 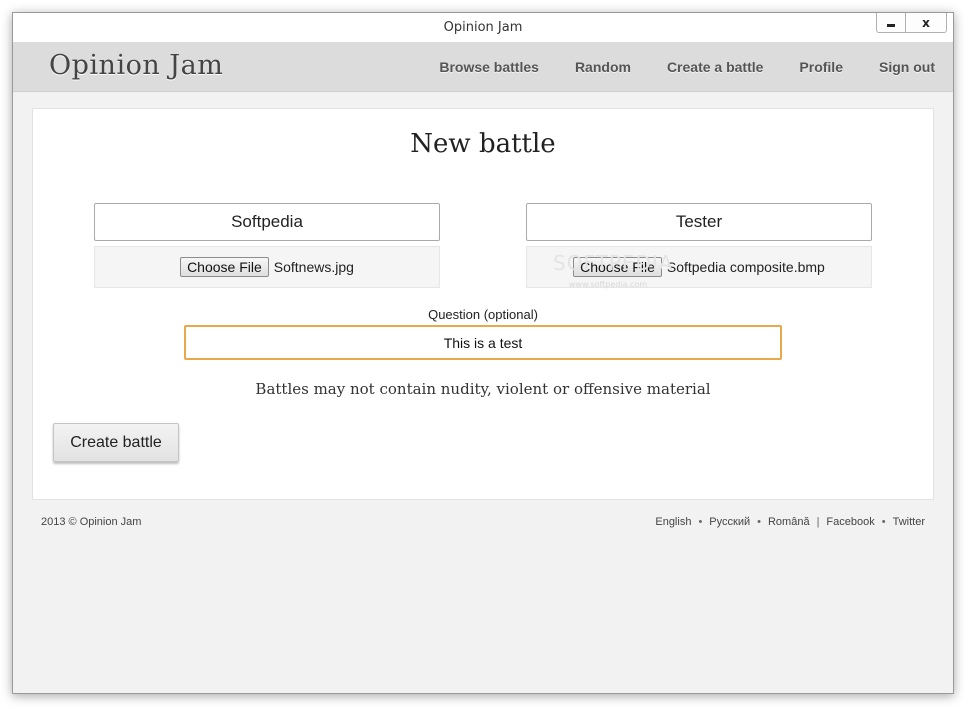 I want to click on contender-right-file-name: Softpedia composite.bmp, so click(x=745, y=267).